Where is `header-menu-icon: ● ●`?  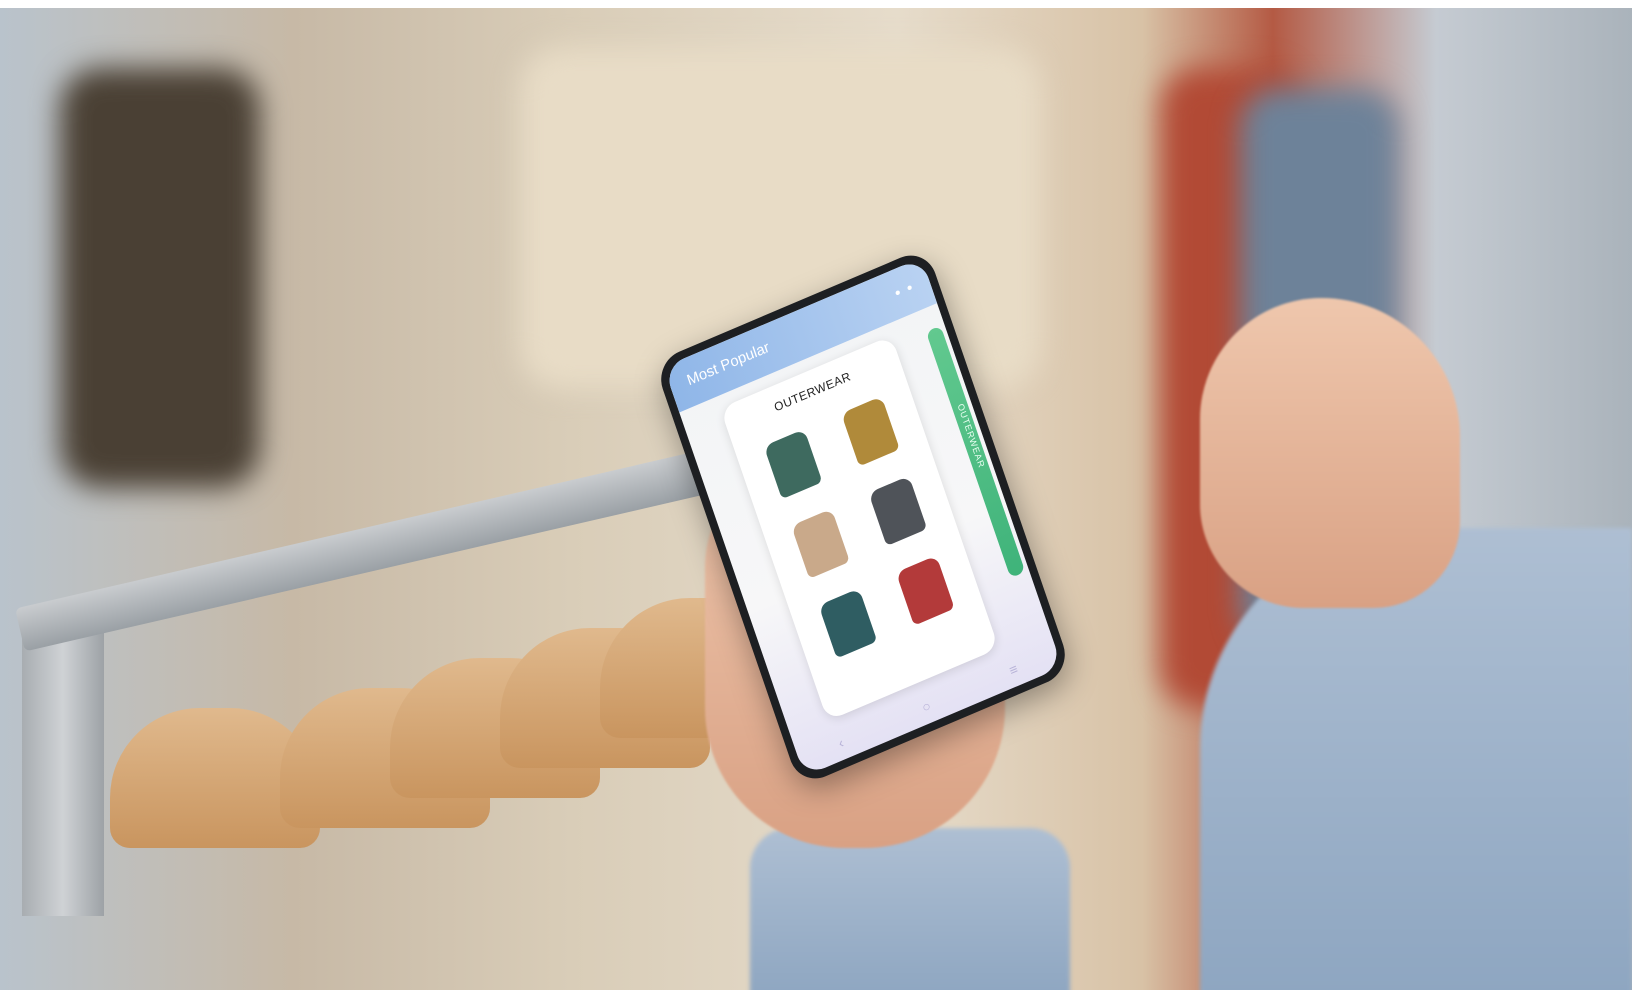
header-menu-icon: ● ● is located at coordinates (904, 290).